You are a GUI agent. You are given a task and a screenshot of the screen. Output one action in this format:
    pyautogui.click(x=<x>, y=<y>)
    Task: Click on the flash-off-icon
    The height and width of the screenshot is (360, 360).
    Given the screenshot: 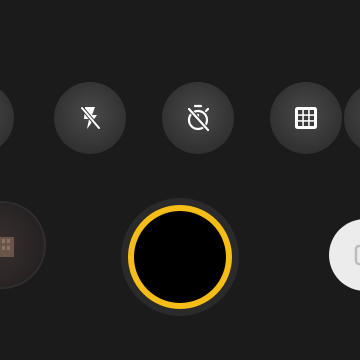 What is the action you would take?
    pyautogui.click(x=90, y=118)
    